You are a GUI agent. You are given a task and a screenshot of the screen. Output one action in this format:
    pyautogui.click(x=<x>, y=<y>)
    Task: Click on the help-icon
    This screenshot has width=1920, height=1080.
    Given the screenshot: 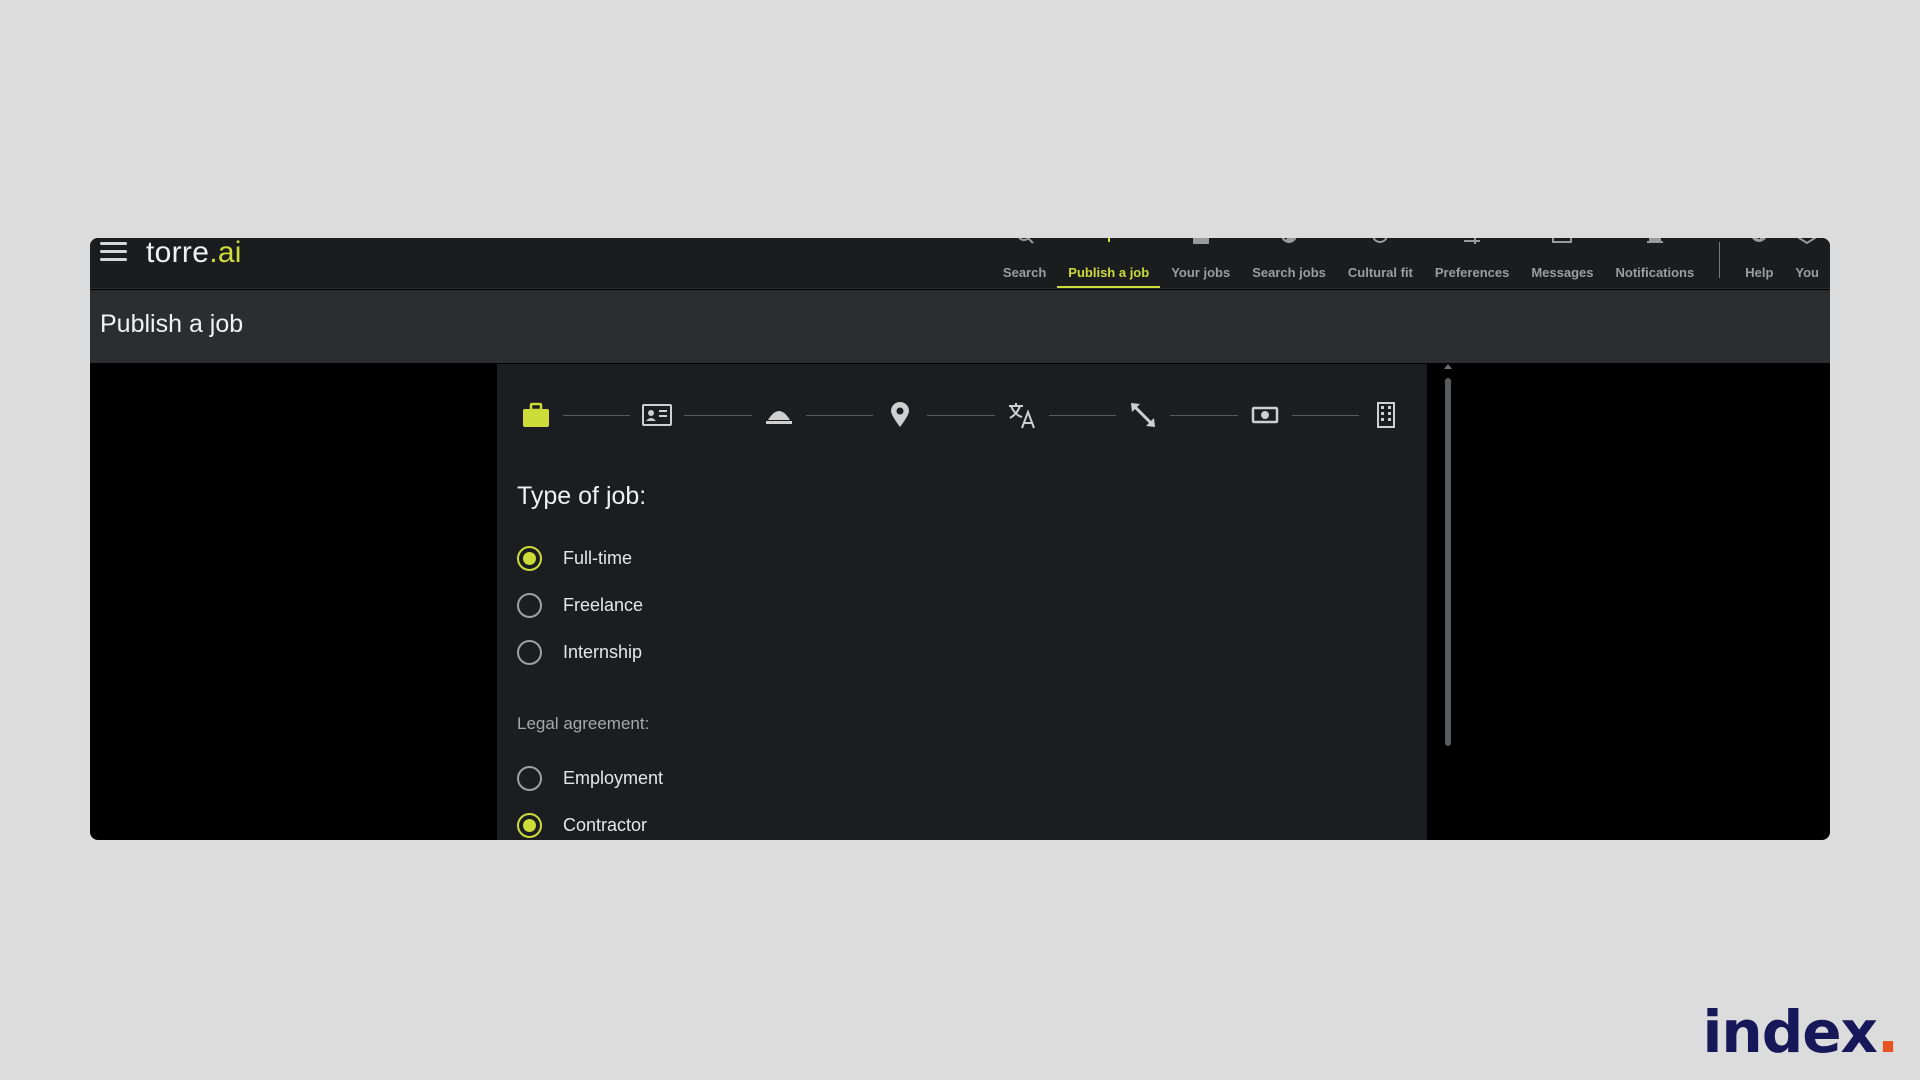 What is the action you would take?
    pyautogui.click(x=1759, y=242)
    